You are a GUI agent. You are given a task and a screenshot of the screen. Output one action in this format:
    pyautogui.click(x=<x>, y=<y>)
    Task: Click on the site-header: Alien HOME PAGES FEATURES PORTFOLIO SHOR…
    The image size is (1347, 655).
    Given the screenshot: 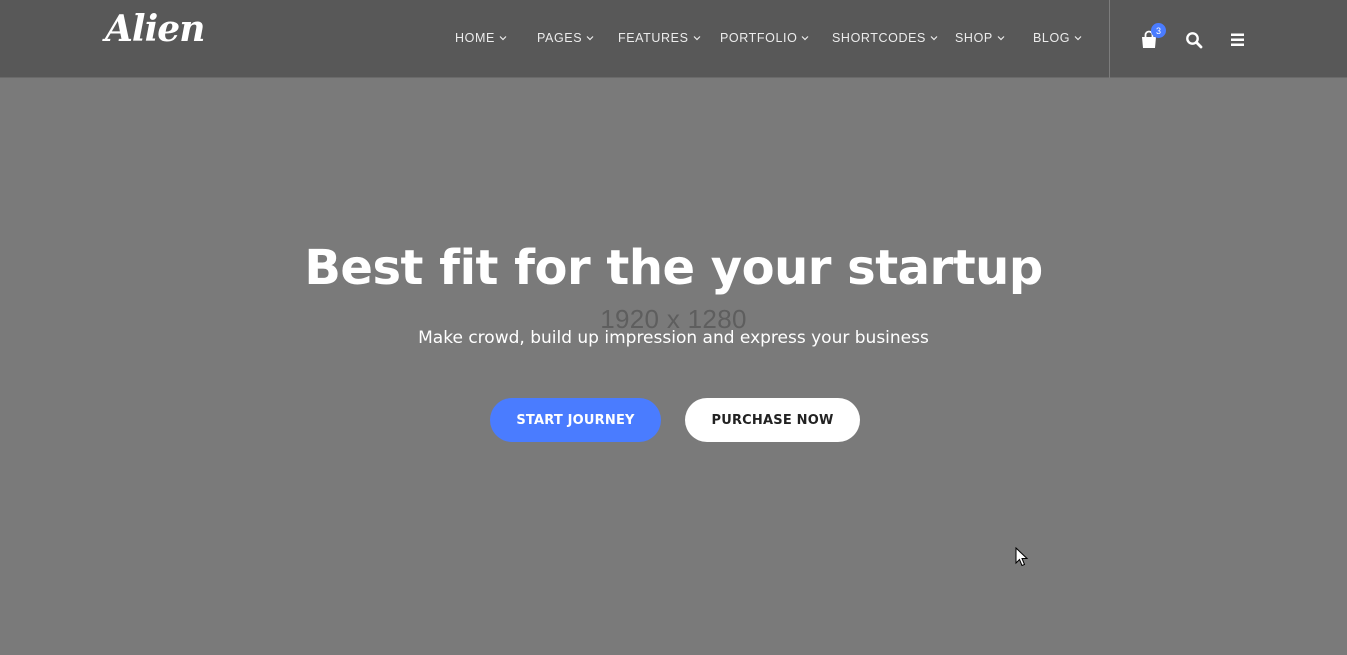 What is the action you would take?
    pyautogui.click(x=673, y=39)
    